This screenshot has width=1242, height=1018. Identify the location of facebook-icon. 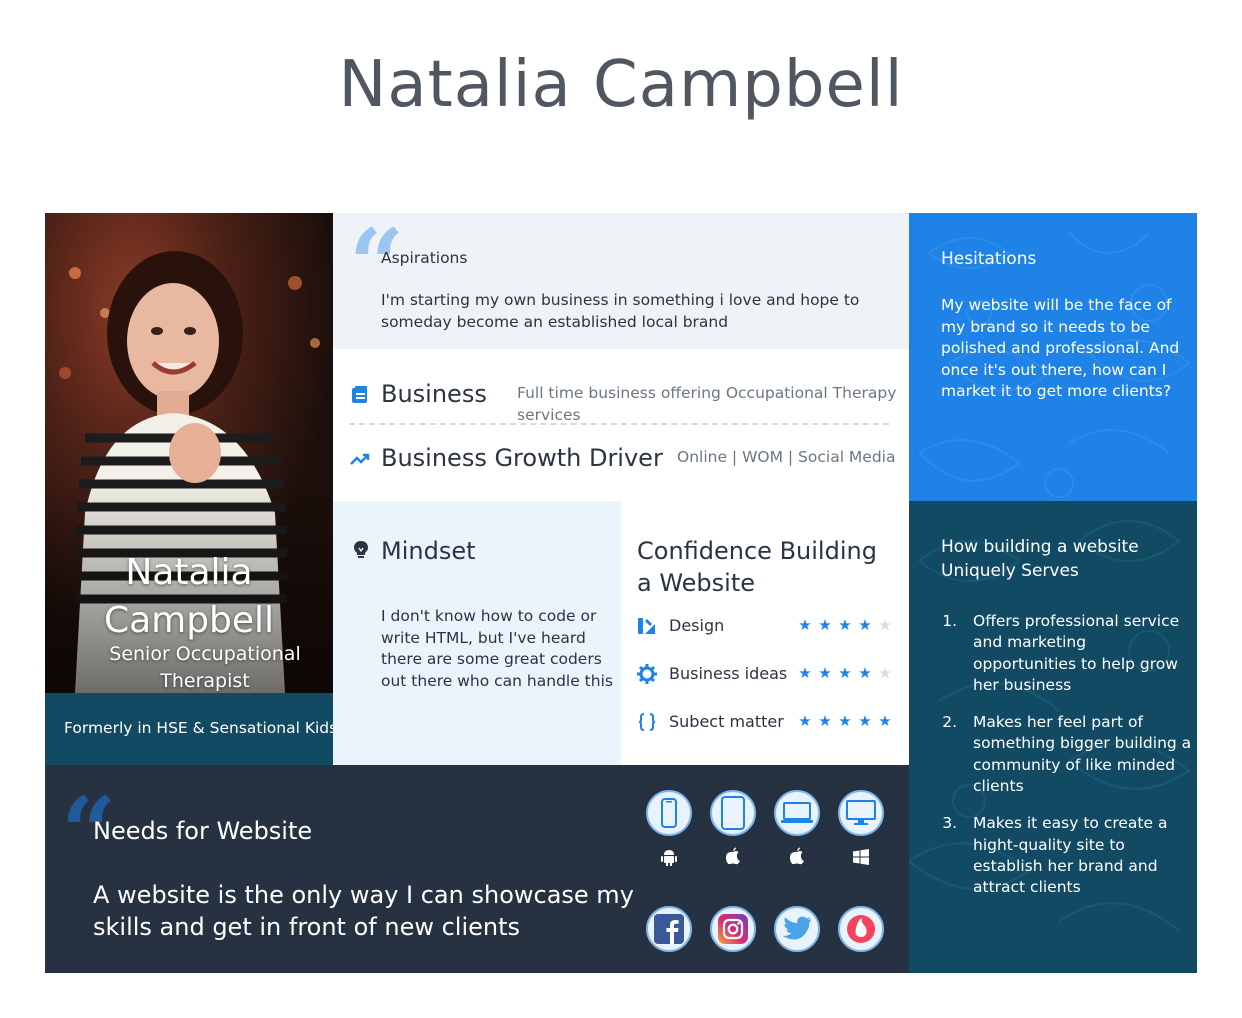
(669, 929).